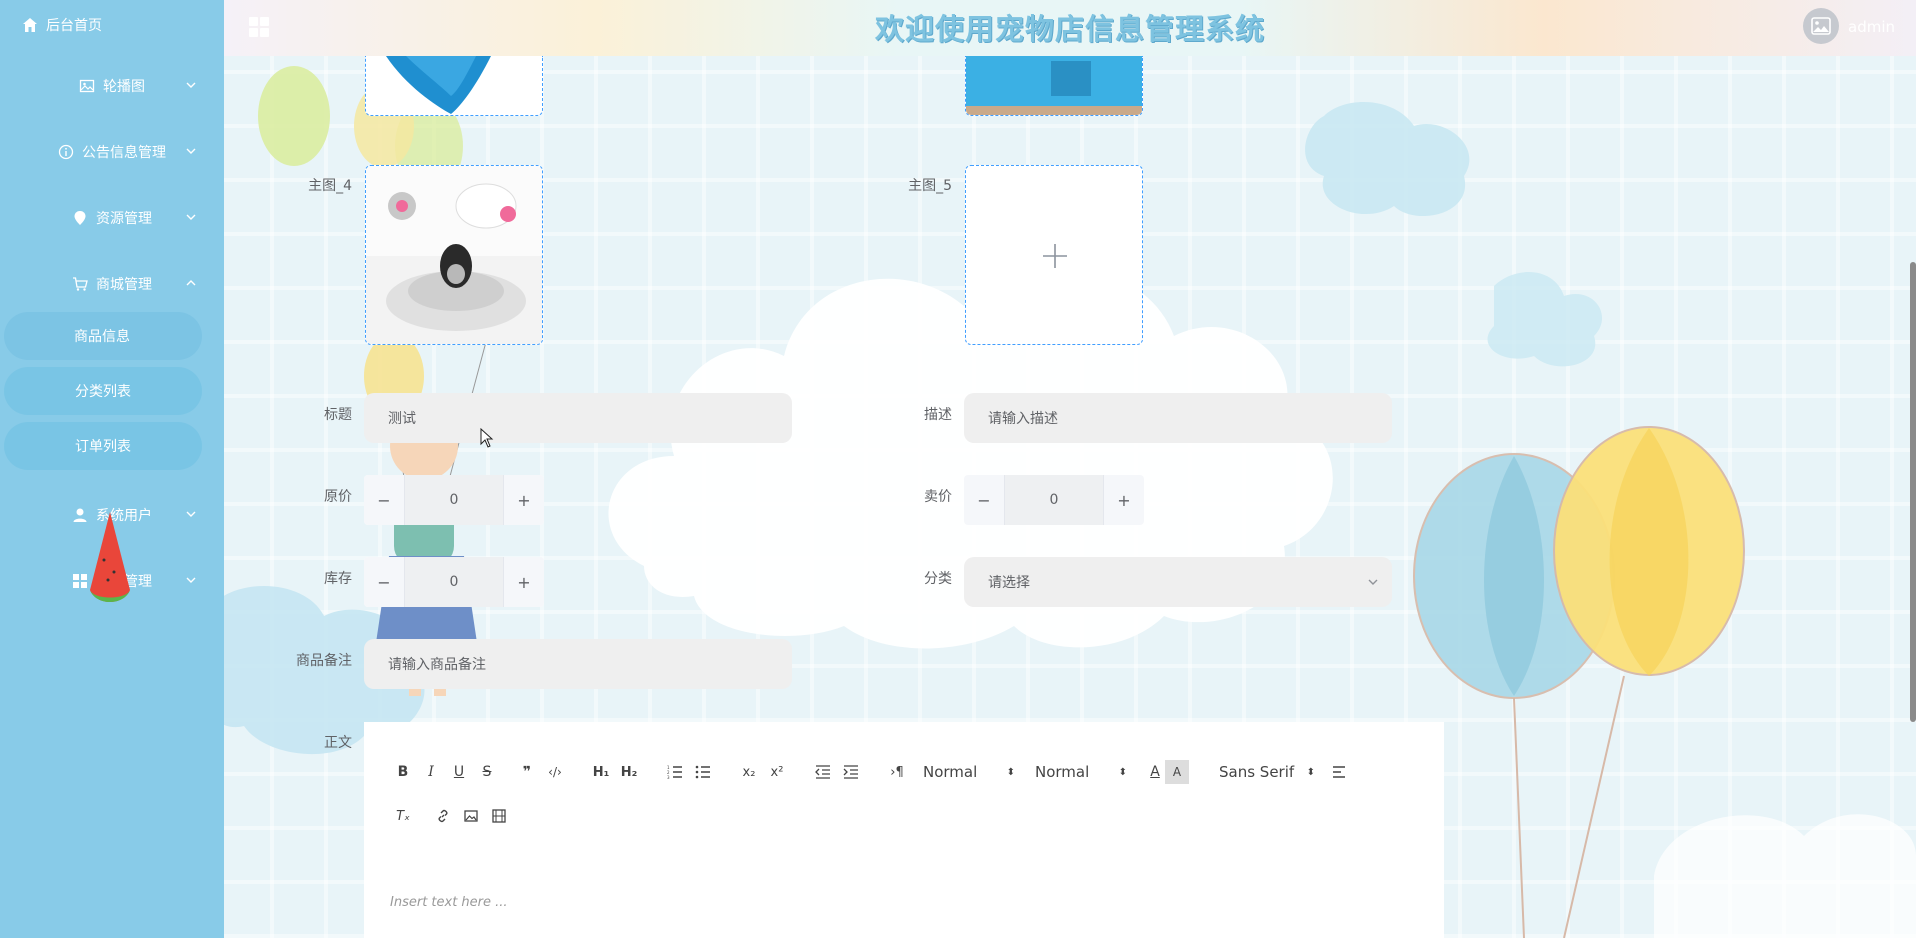 This screenshot has width=1916, height=938. What do you see at coordinates (191, 283) in the screenshot?
I see `chevron-up-icon` at bounding box center [191, 283].